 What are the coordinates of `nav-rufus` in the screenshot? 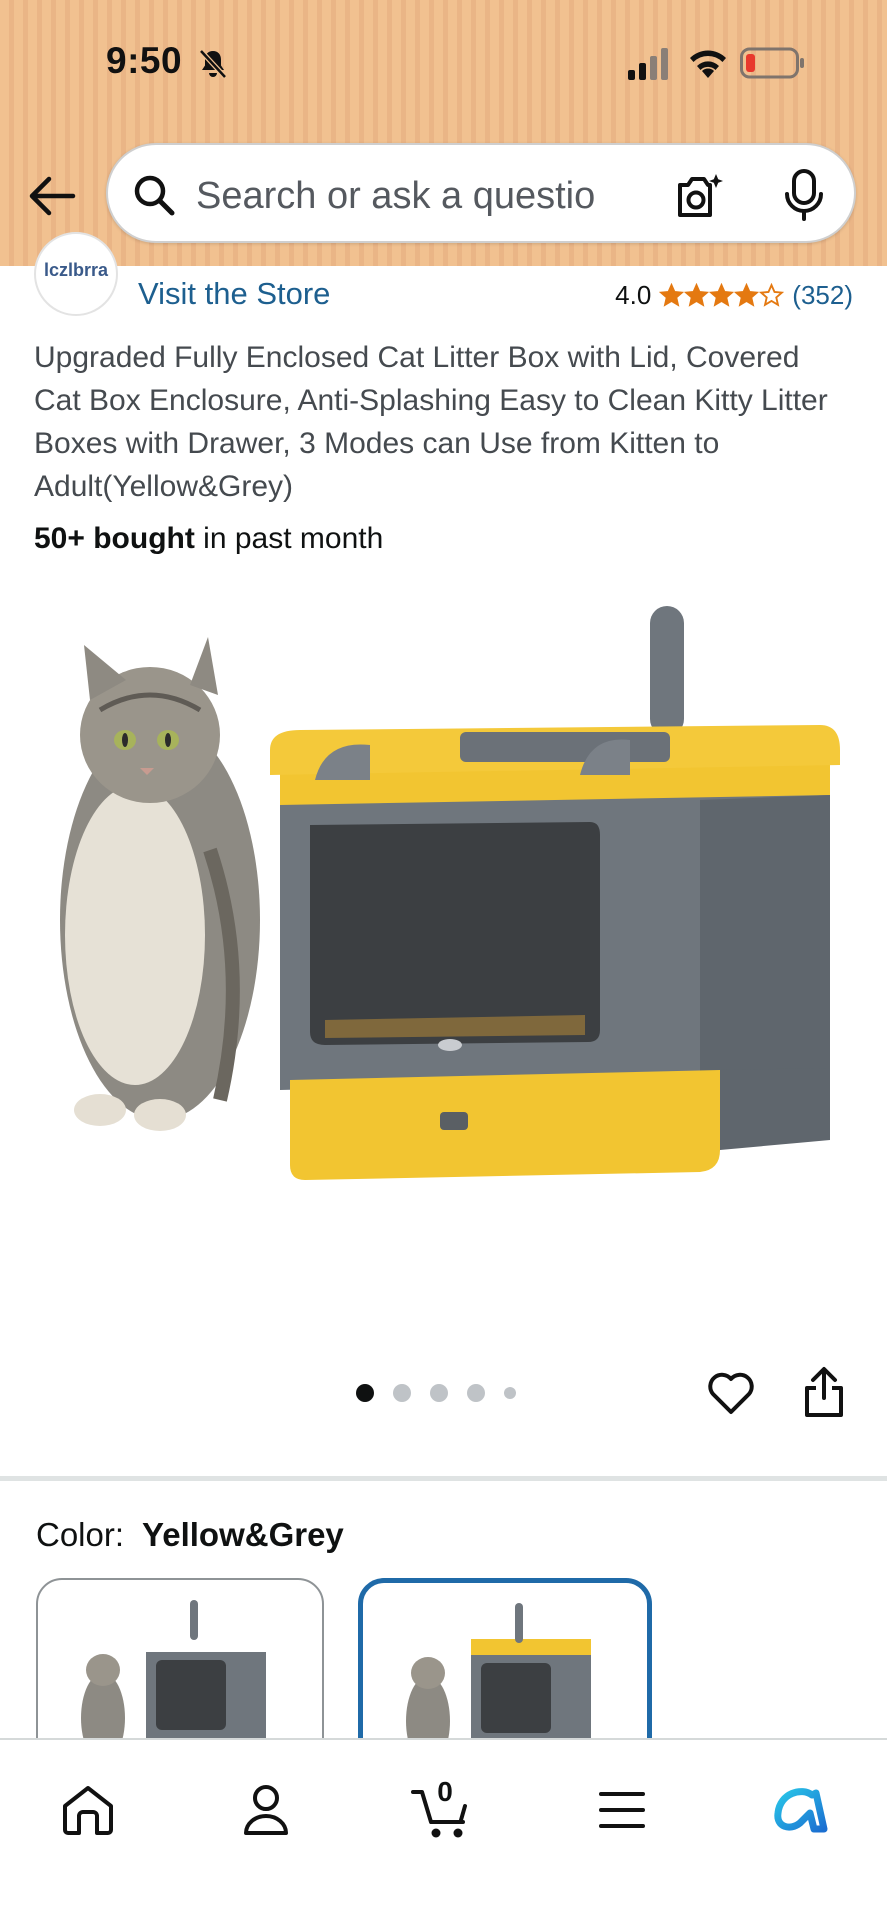 It's located at (800, 1810).